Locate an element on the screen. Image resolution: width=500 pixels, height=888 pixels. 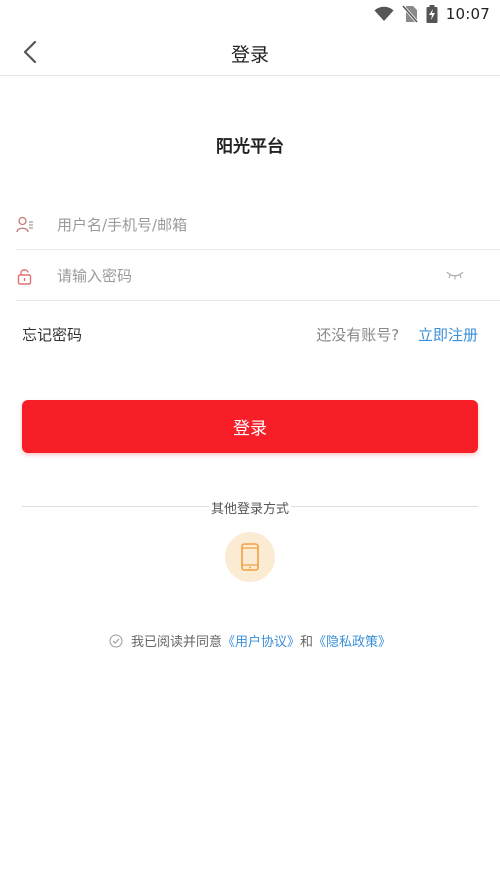
user-agreement-link: 《用户协议》 is located at coordinates (261, 642).